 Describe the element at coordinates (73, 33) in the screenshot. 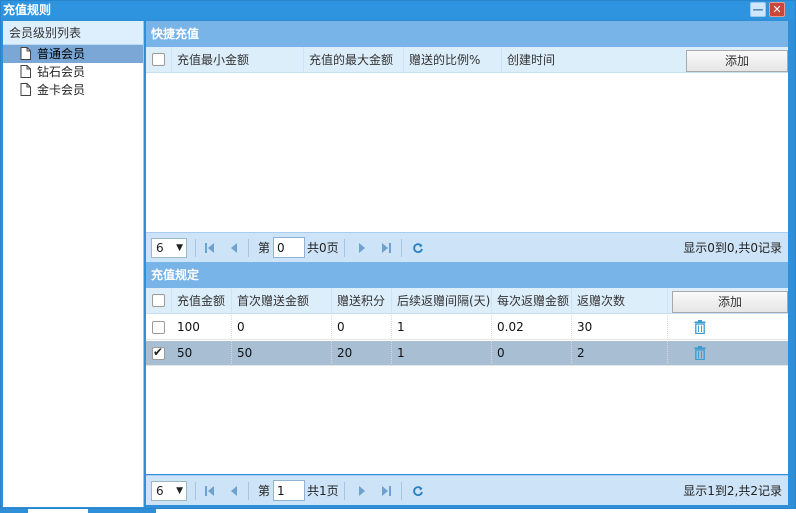

I see `member-level-header: 会员级别列表` at that location.